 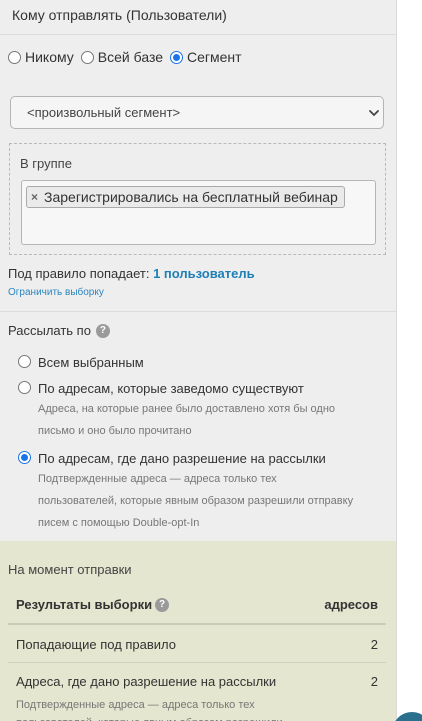 I want to click on radio-label: Всей базе, so click(x=130, y=57).